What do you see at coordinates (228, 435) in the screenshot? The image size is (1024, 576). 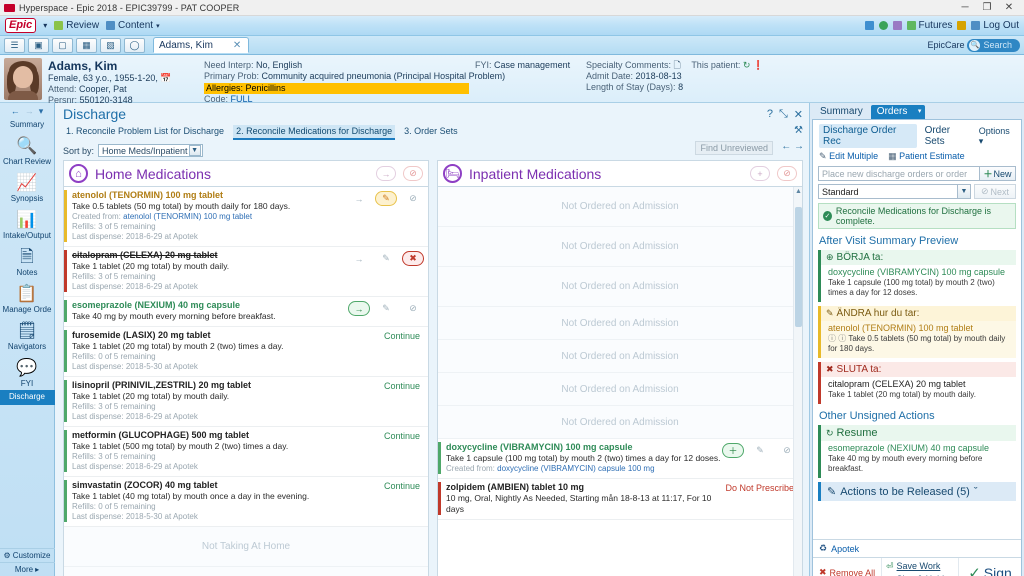 I see `medication-name: metformin (GLUCOPHAGE) 500 mg tablet` at bounding box center [228, 435].